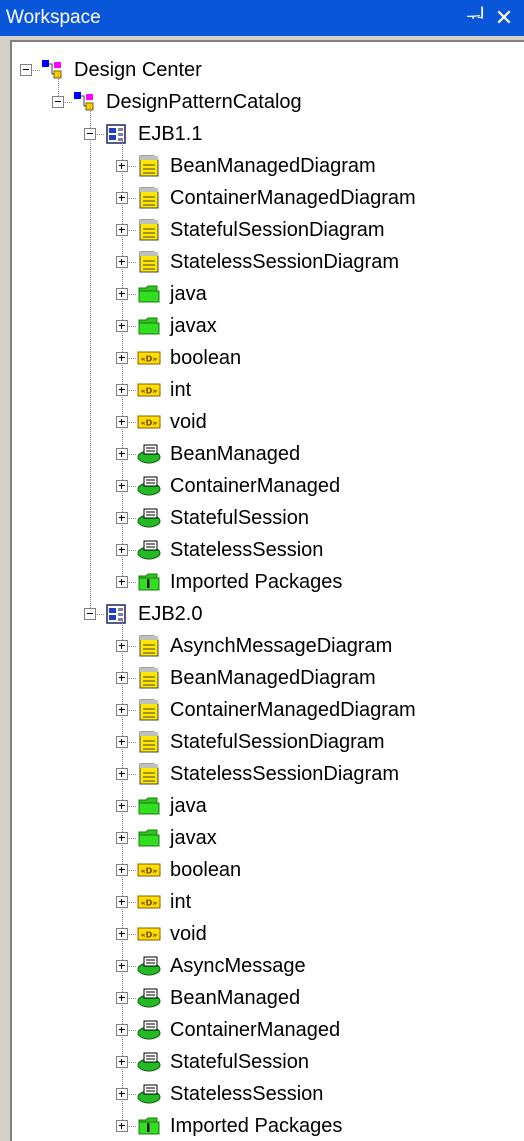  What do you see at coordinates (181, 389) in the screenshot?
I see `tree-item-label: int` at bounding box center [181, 389].